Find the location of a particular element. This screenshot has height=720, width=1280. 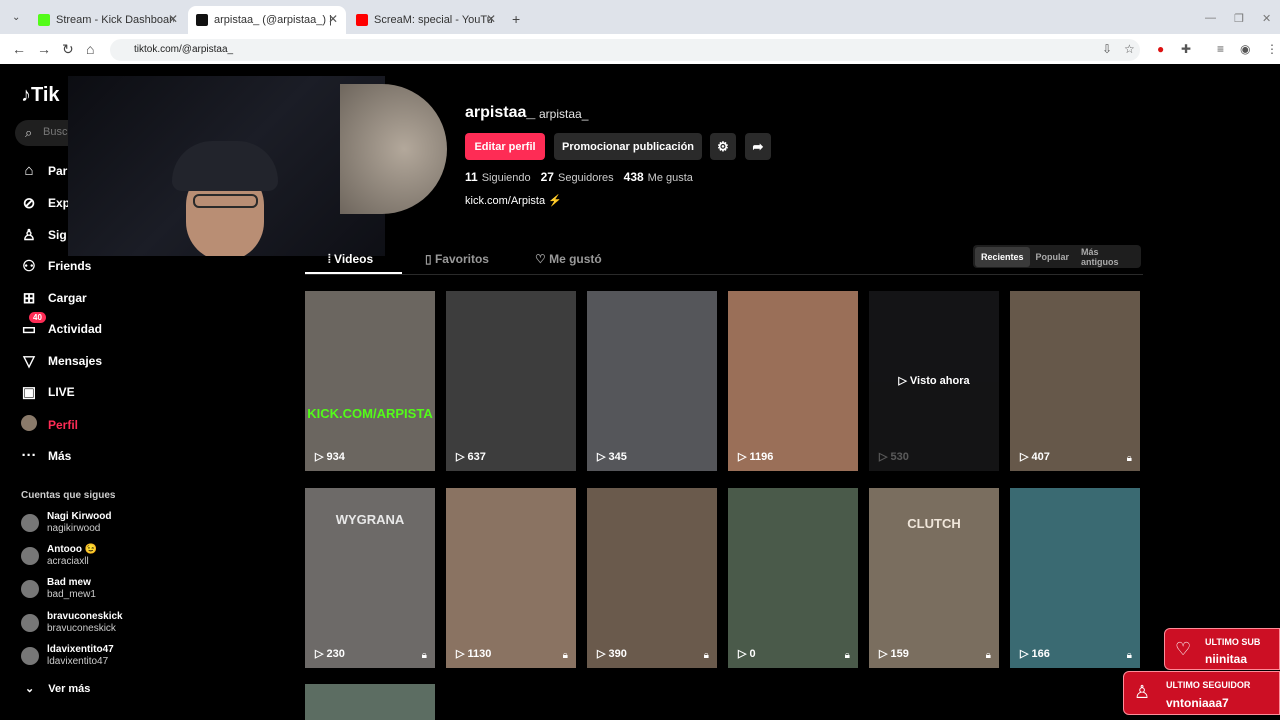

video-thumbnail: CLUTCH ▷ 159 🔒︎ is located at coordinates (934, 578).